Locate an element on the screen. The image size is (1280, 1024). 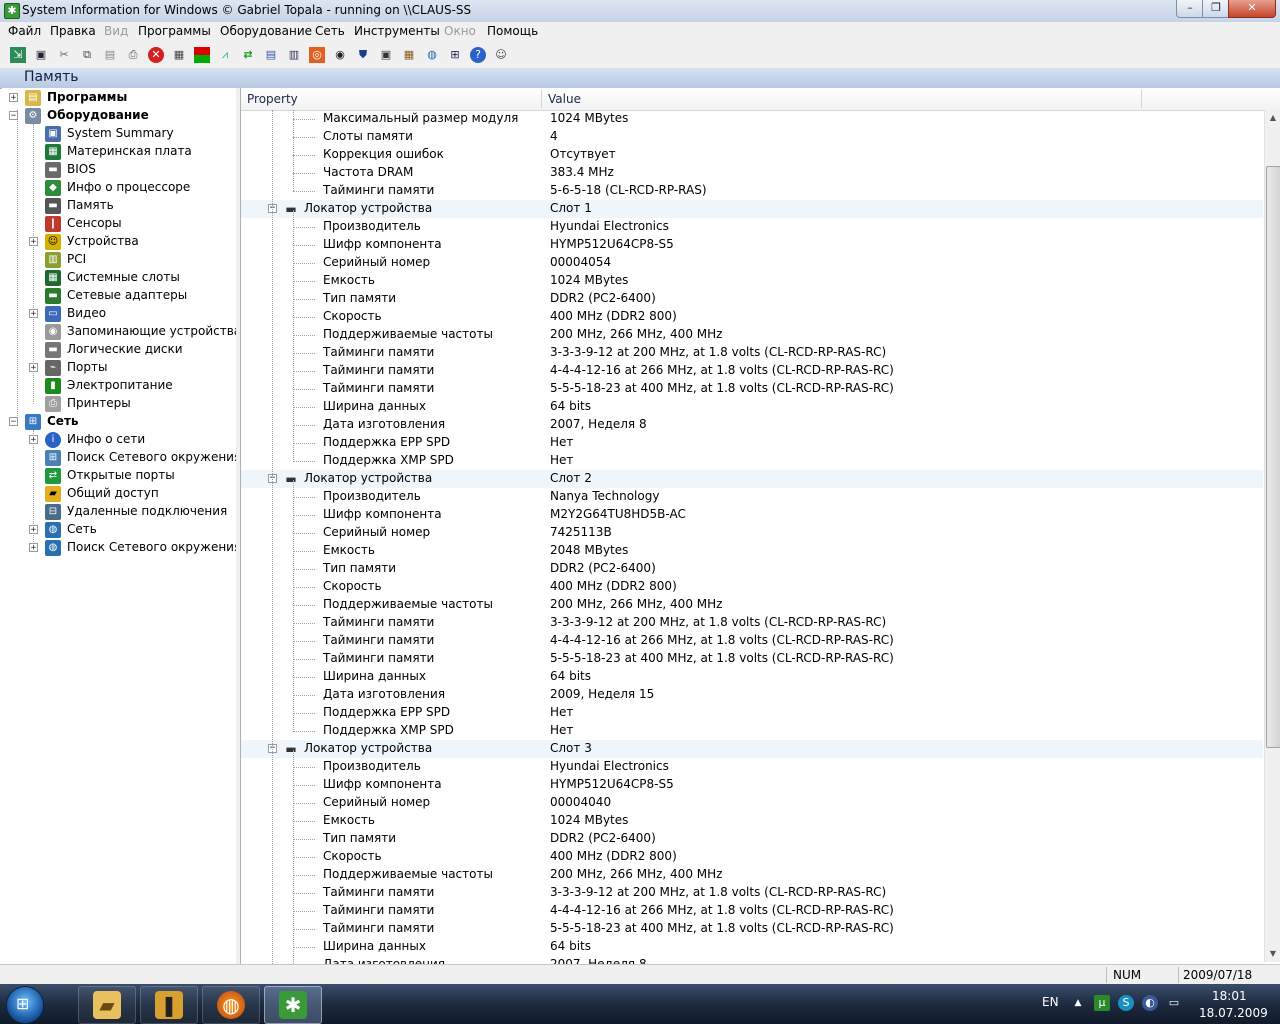
menu-window: Окно is located at coordinates (460, 31).